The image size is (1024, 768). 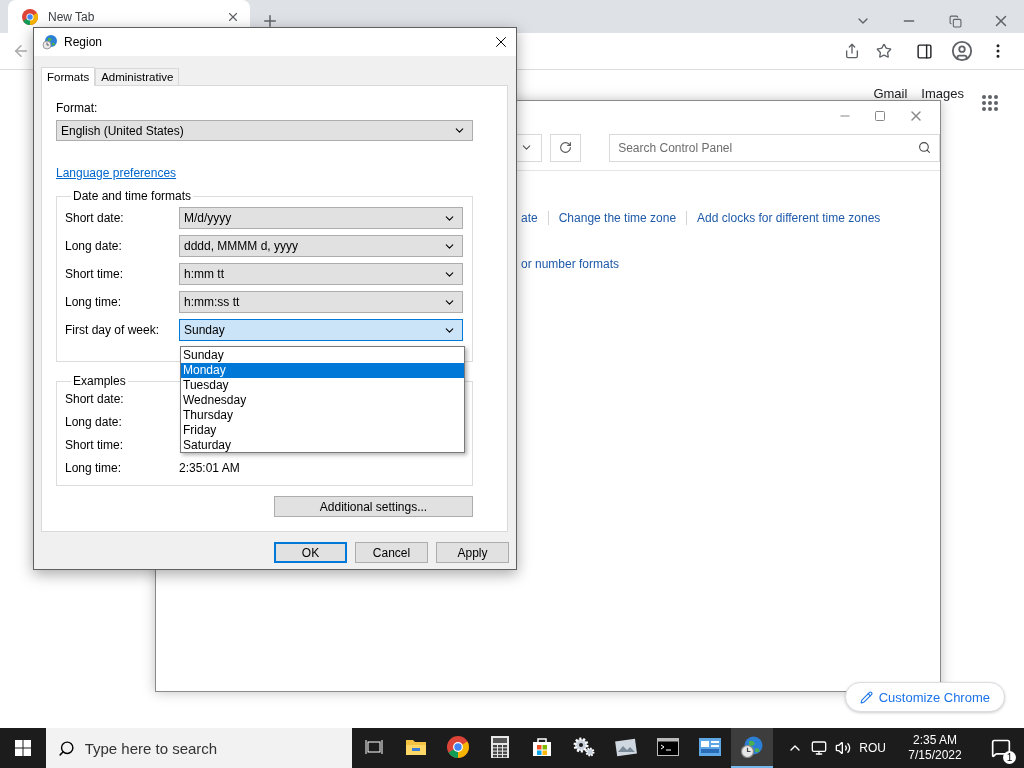 What do you see at coordinates (584, 747) in the screenshot?
I see `gears-icon` at bounding box center [584, 747].